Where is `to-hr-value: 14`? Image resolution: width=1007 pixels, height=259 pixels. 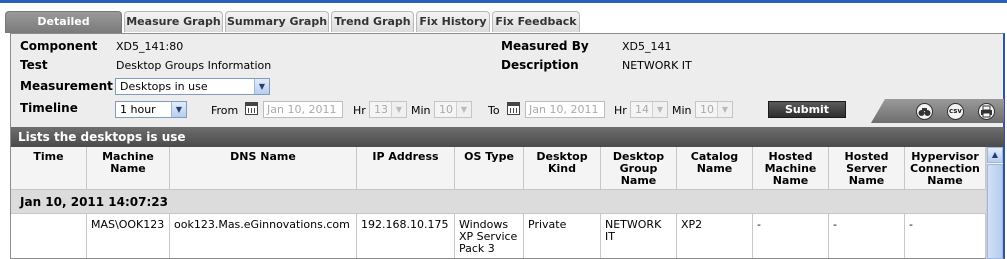
to-hr-value: 14 is located at coordinates (642, 109).